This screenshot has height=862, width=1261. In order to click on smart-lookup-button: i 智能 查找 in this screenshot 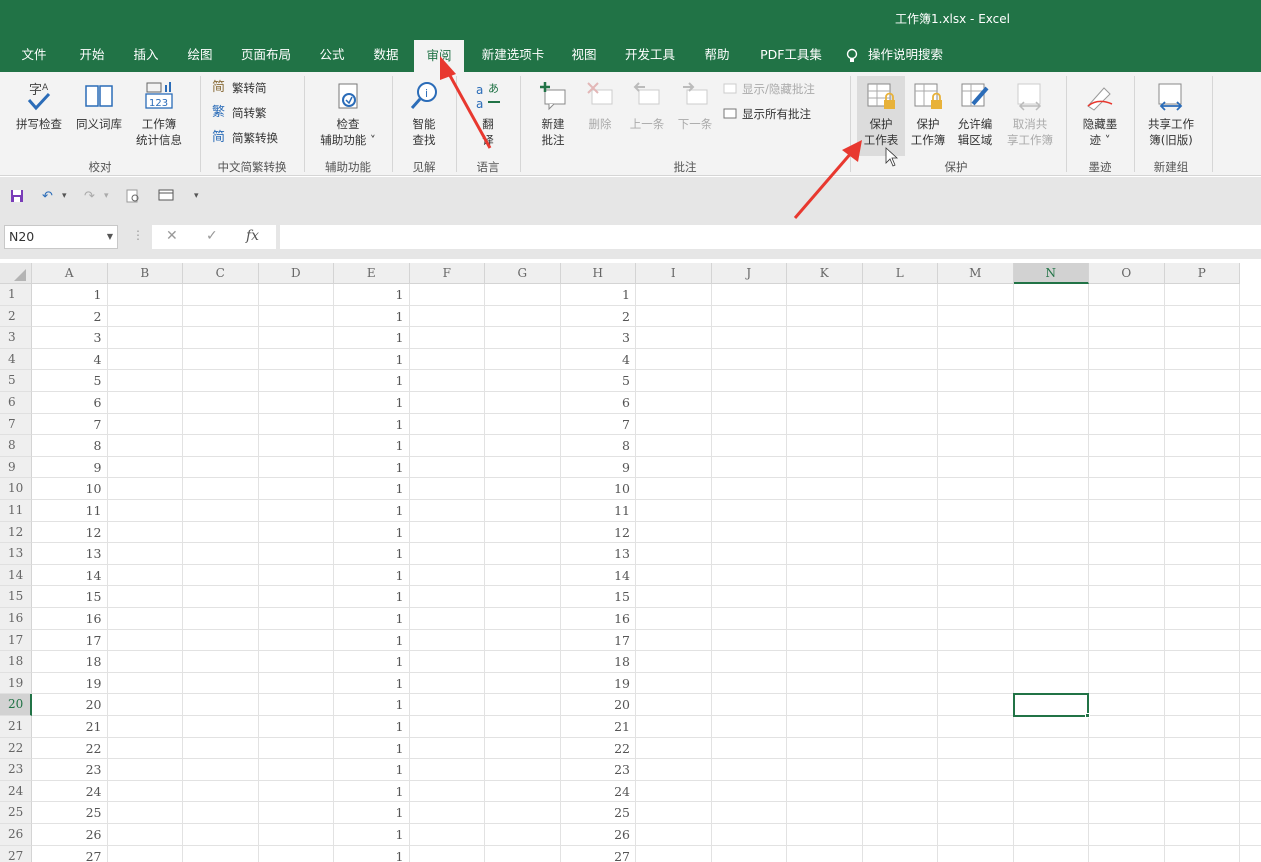, I will do `click(424, 114)`.